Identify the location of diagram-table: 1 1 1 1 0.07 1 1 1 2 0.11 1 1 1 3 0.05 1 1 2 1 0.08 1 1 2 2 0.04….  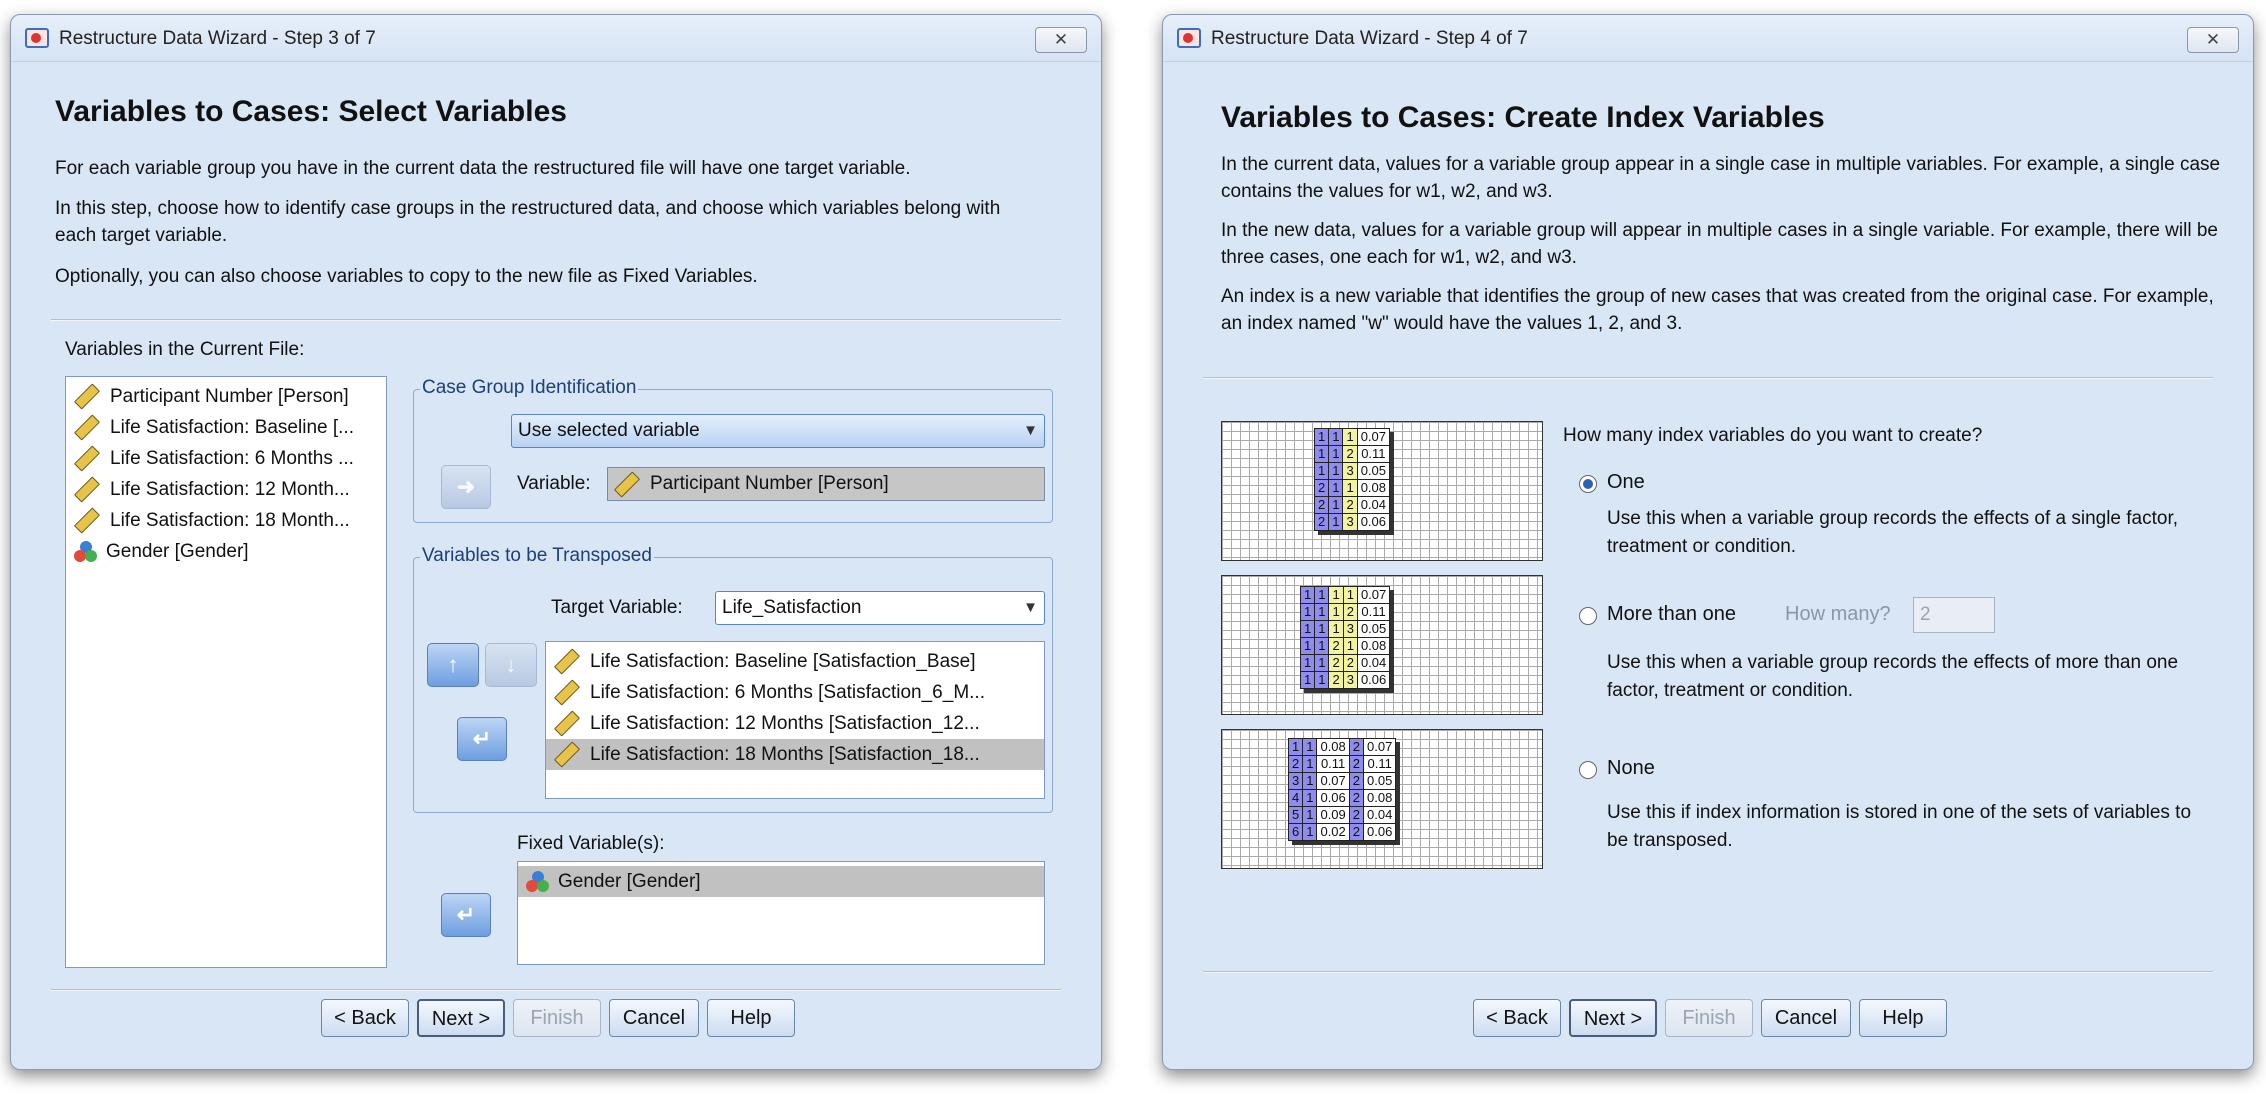
(1345, 637).